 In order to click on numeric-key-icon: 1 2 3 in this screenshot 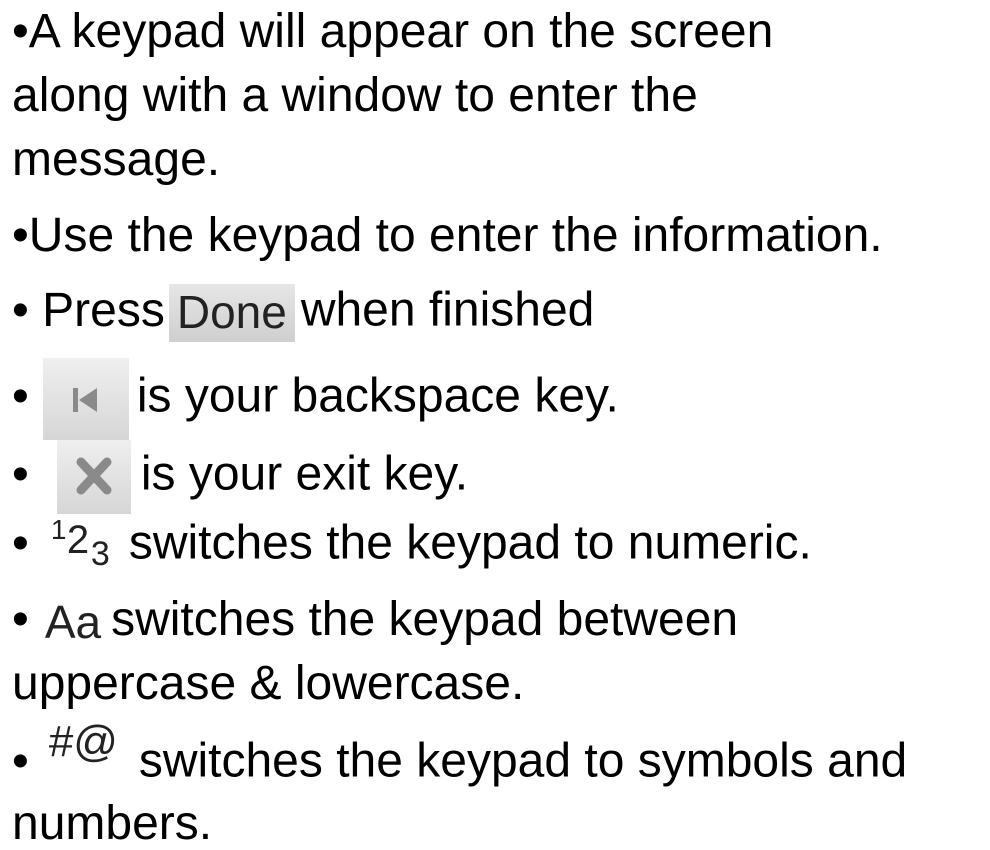, I will do `click(83, 545)`.